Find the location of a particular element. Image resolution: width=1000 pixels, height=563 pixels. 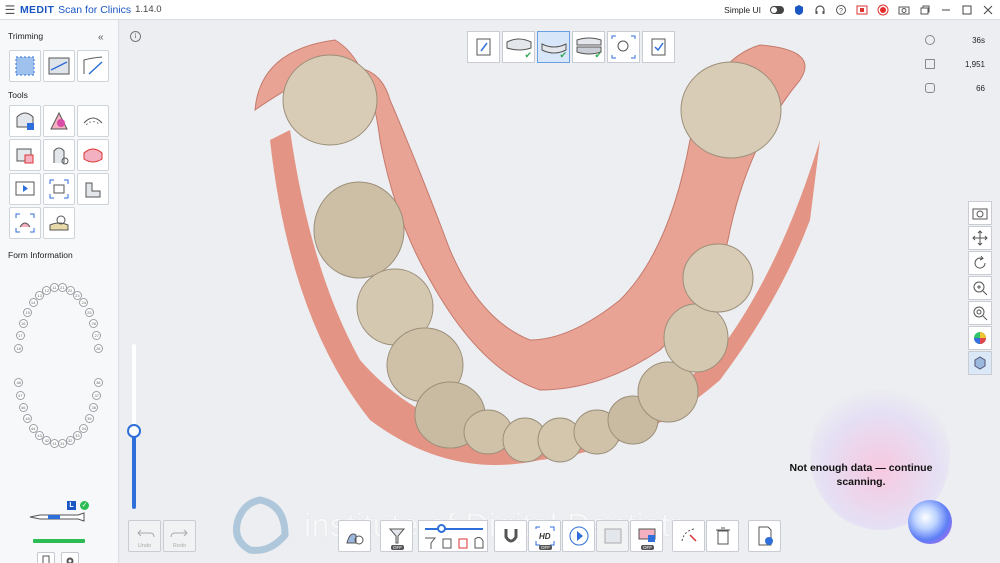

lock-tool-button: OFF is located at coordinates (646, 536).